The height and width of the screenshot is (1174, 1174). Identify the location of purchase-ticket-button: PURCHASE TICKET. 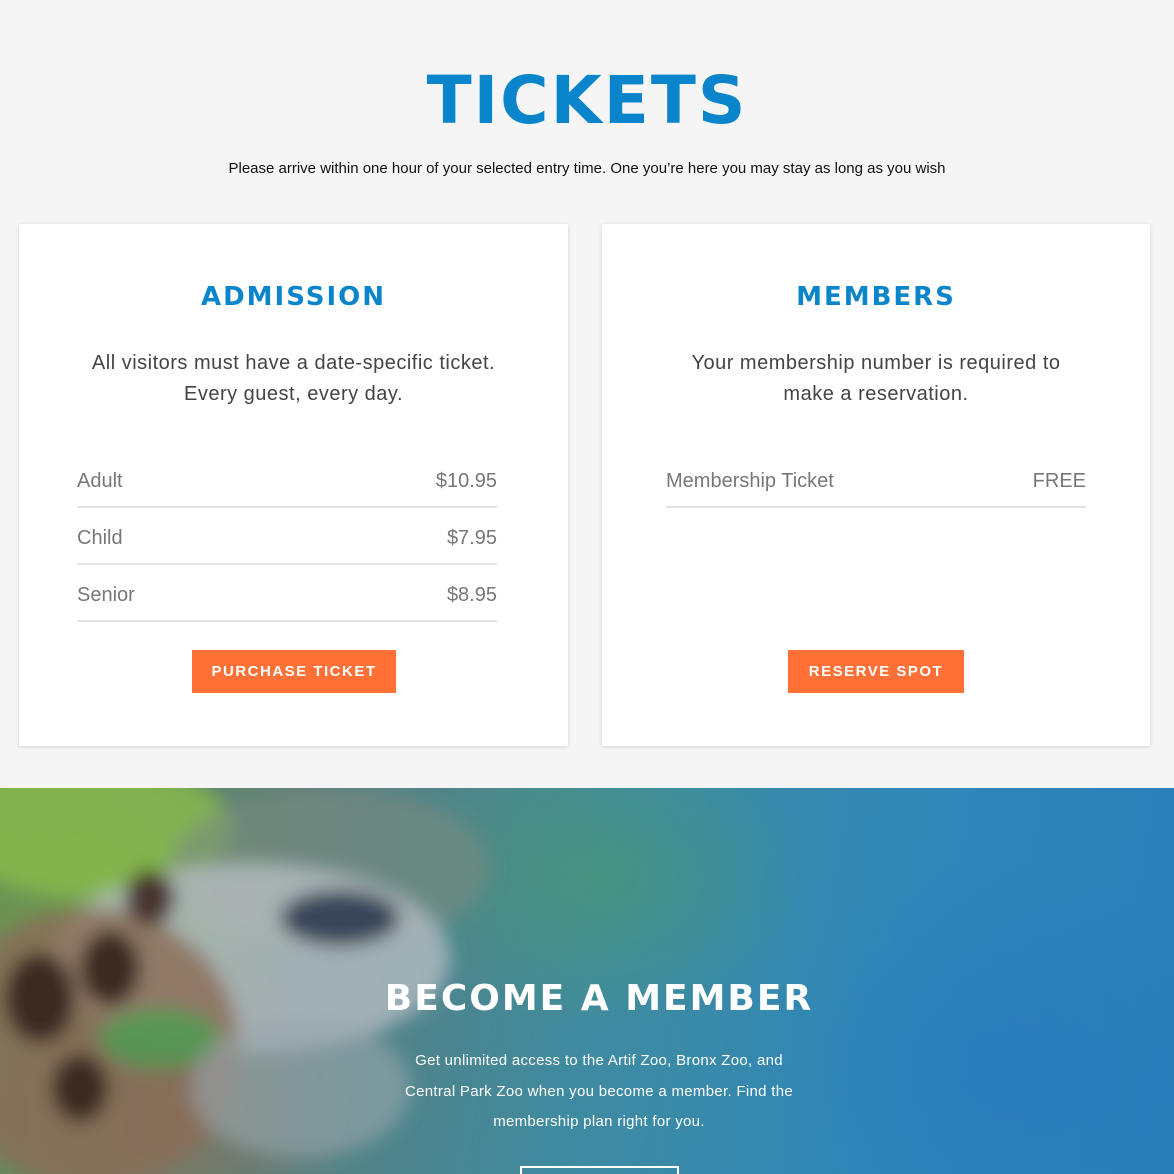
(294, 671).